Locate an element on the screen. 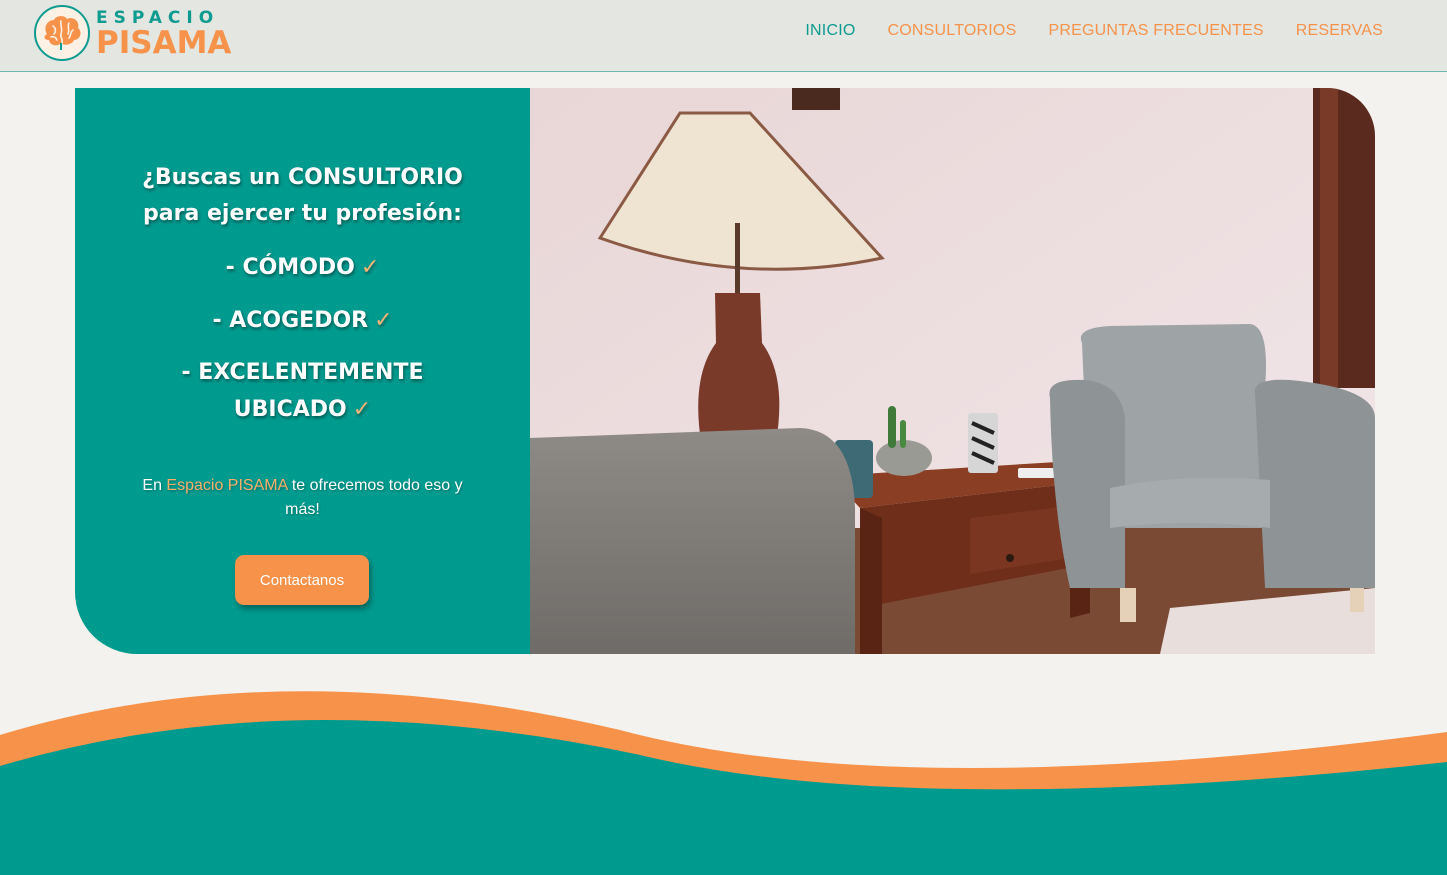 The width and height of the screenshot is (1447, 875). feature-label: - CÓMODO is located at coordinates (290, 267).